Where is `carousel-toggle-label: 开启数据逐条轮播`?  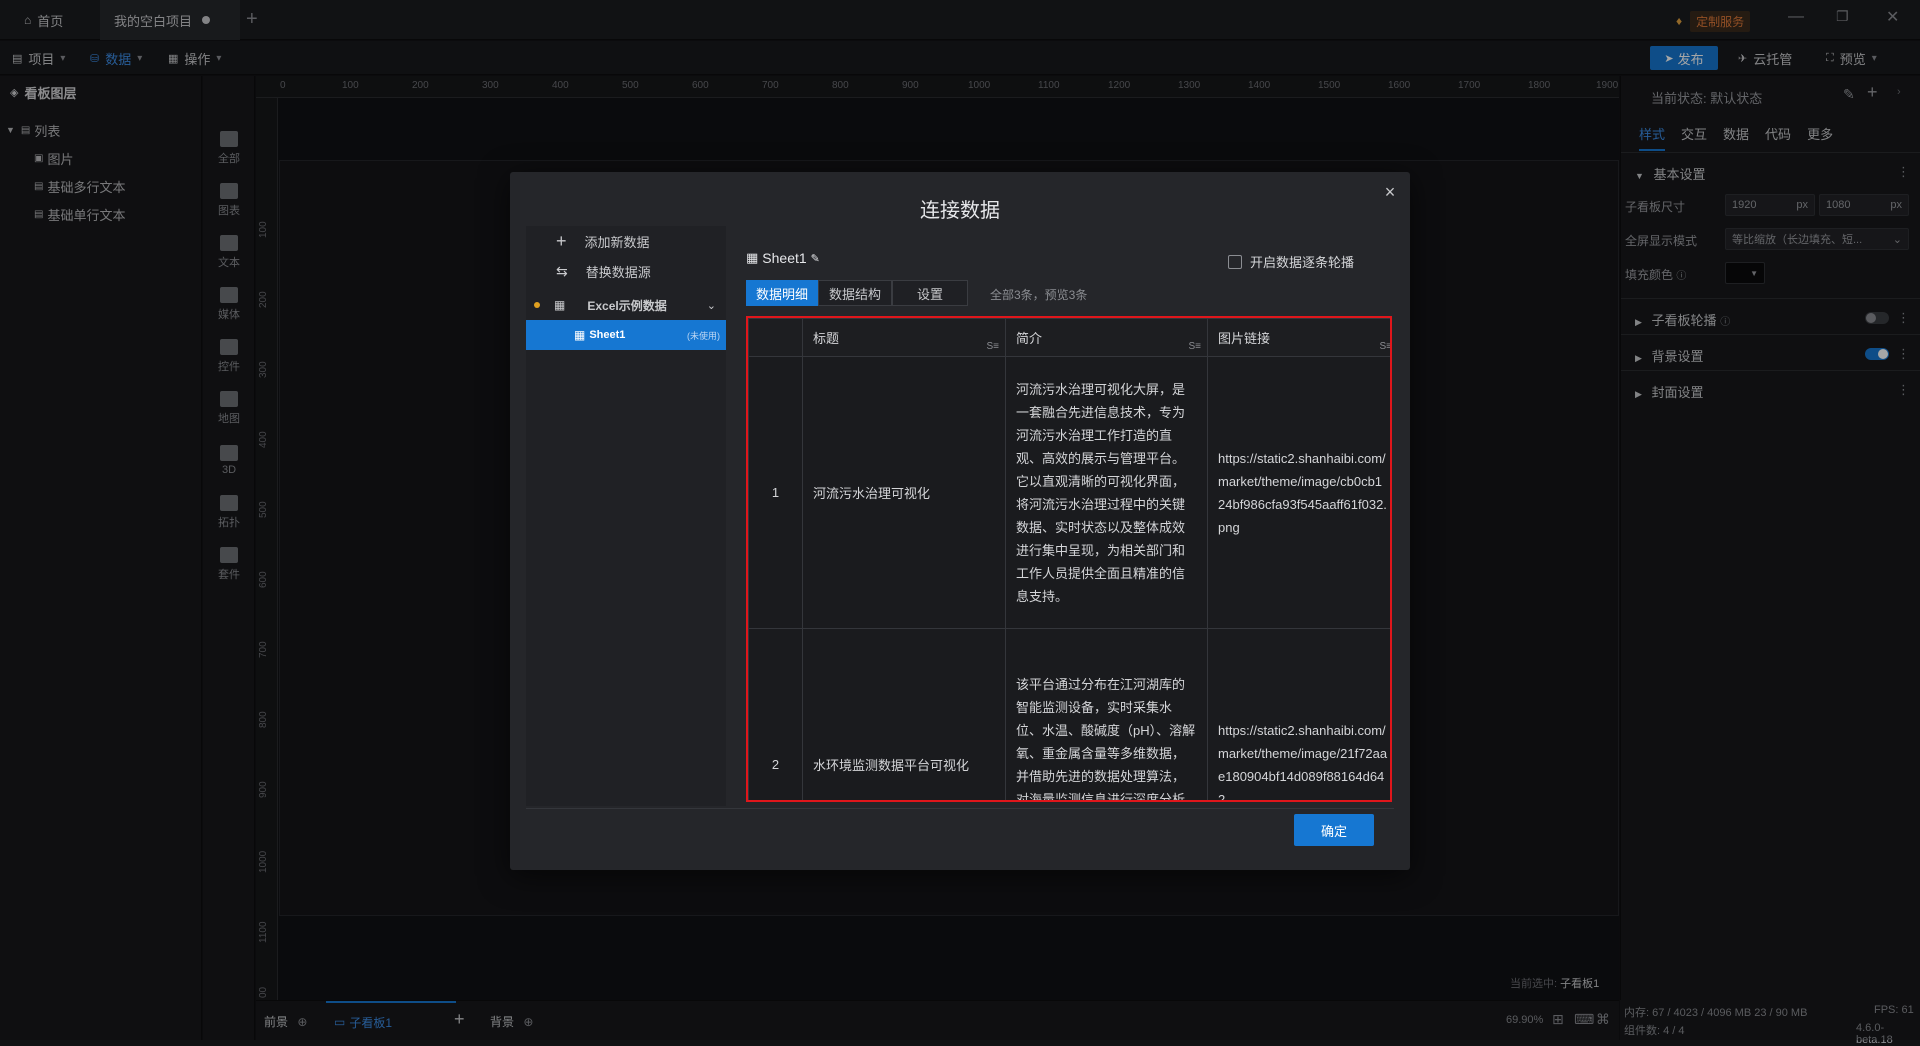 carousel-toggle-label: 开启数据逐条轮播 is located at coordinates (1302, 262).